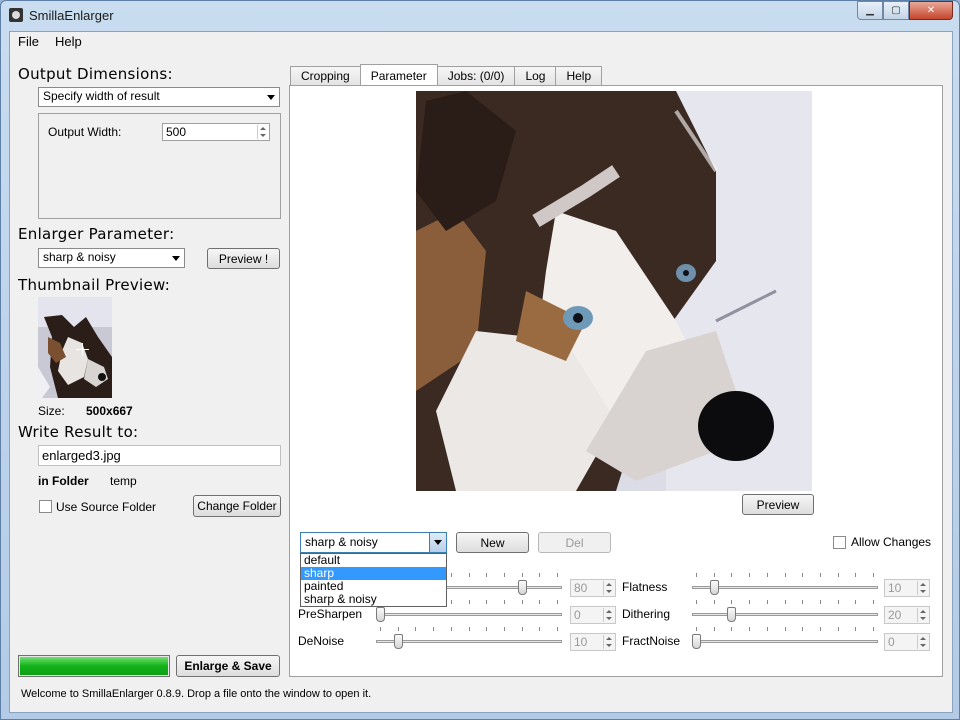 The height and width of the screenshot is (720, 960). I want to click on dithering-slider, so click(785, 611).